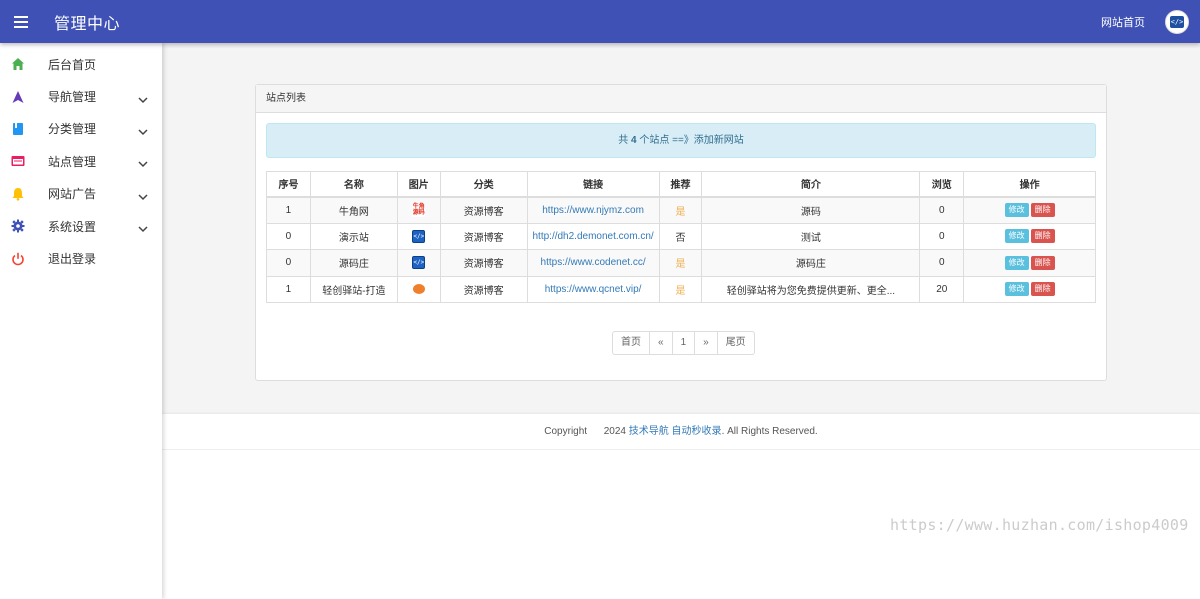  What do you see at coordinates (1123, 22) in the screenshot?
I see `site-home-link: 网站首页` at bounding box center [1123, 22].